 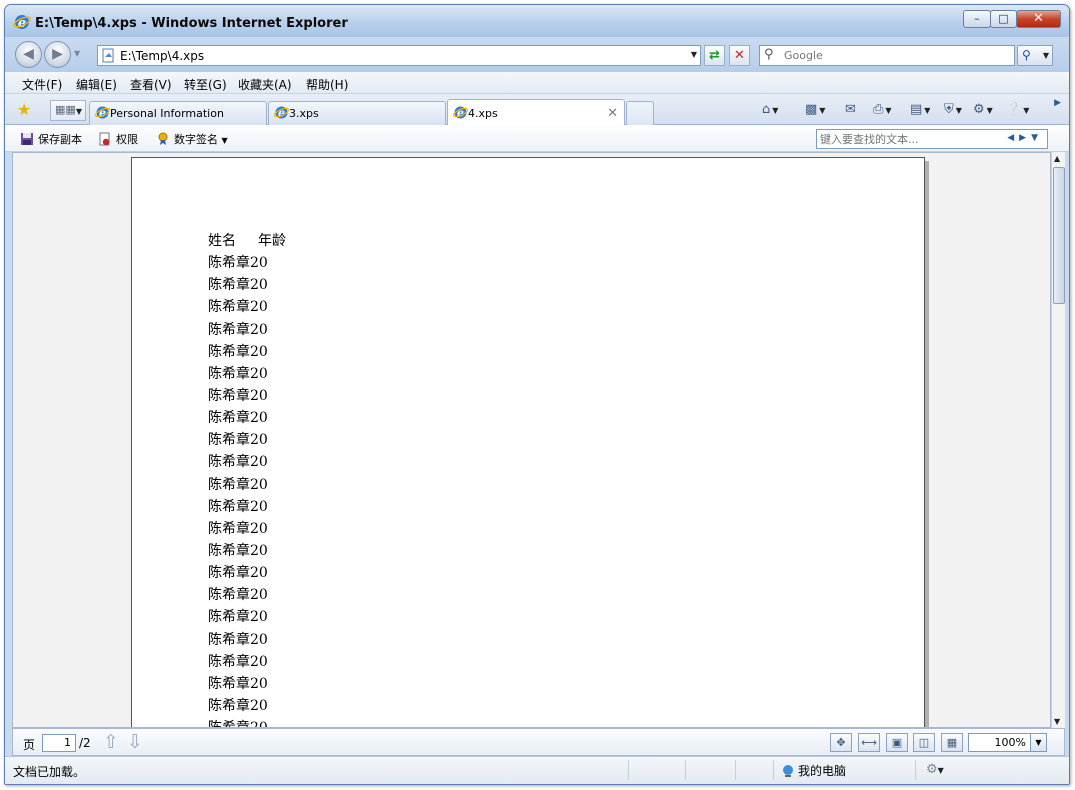 What do you see at coordinates (822, 771) in the screenshot?
I see `security-zone-label: 我的电脑` at bounding box center [822, 771].